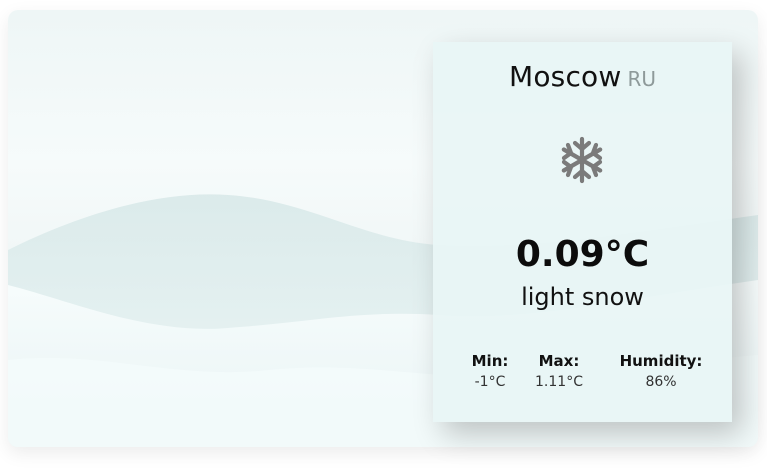 This screenshot has height=468, width=767. Describe the element at coordinates (582, 297) in the screenshot. I see `weather-description: light snow` at that location.